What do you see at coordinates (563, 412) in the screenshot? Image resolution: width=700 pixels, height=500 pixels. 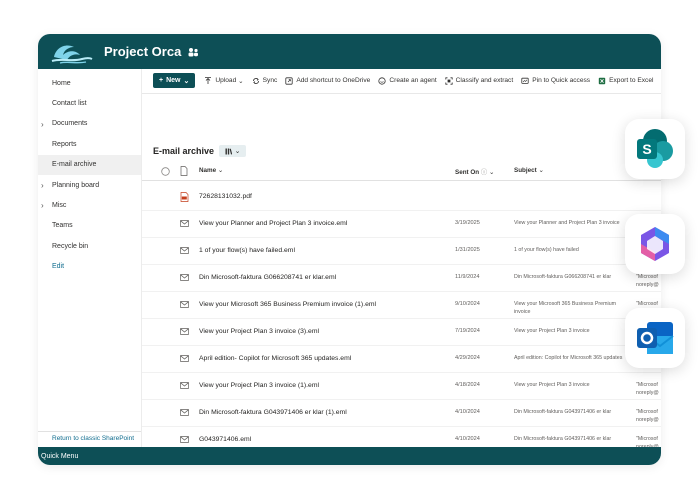 I see `subject-cell: Din Microsoft-faktura G043971406 er klar` at bounding box center [563, 412].